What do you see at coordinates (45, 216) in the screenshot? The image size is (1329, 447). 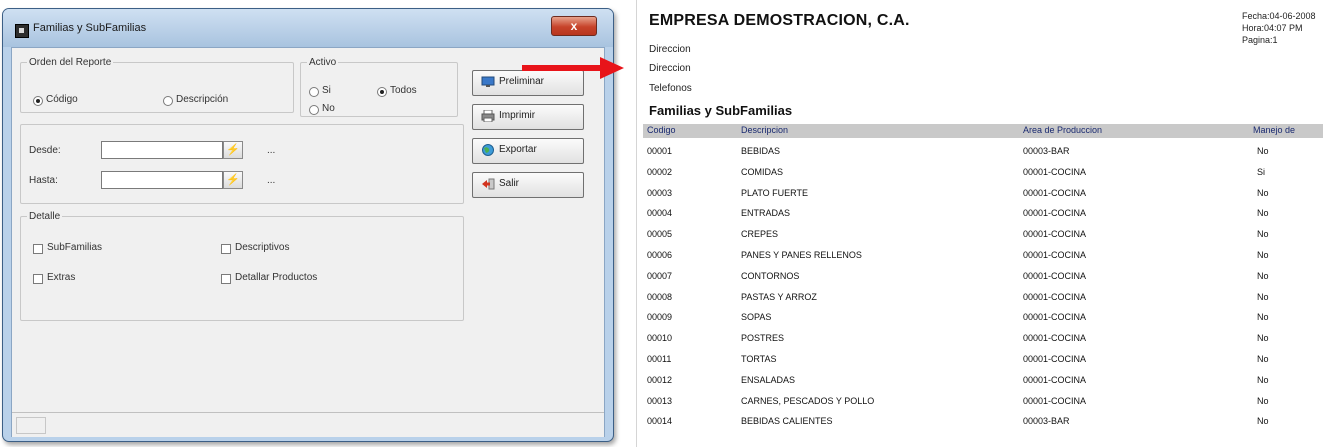 I see `detalle-legend: Detalle` at bounding box center [45, 216].